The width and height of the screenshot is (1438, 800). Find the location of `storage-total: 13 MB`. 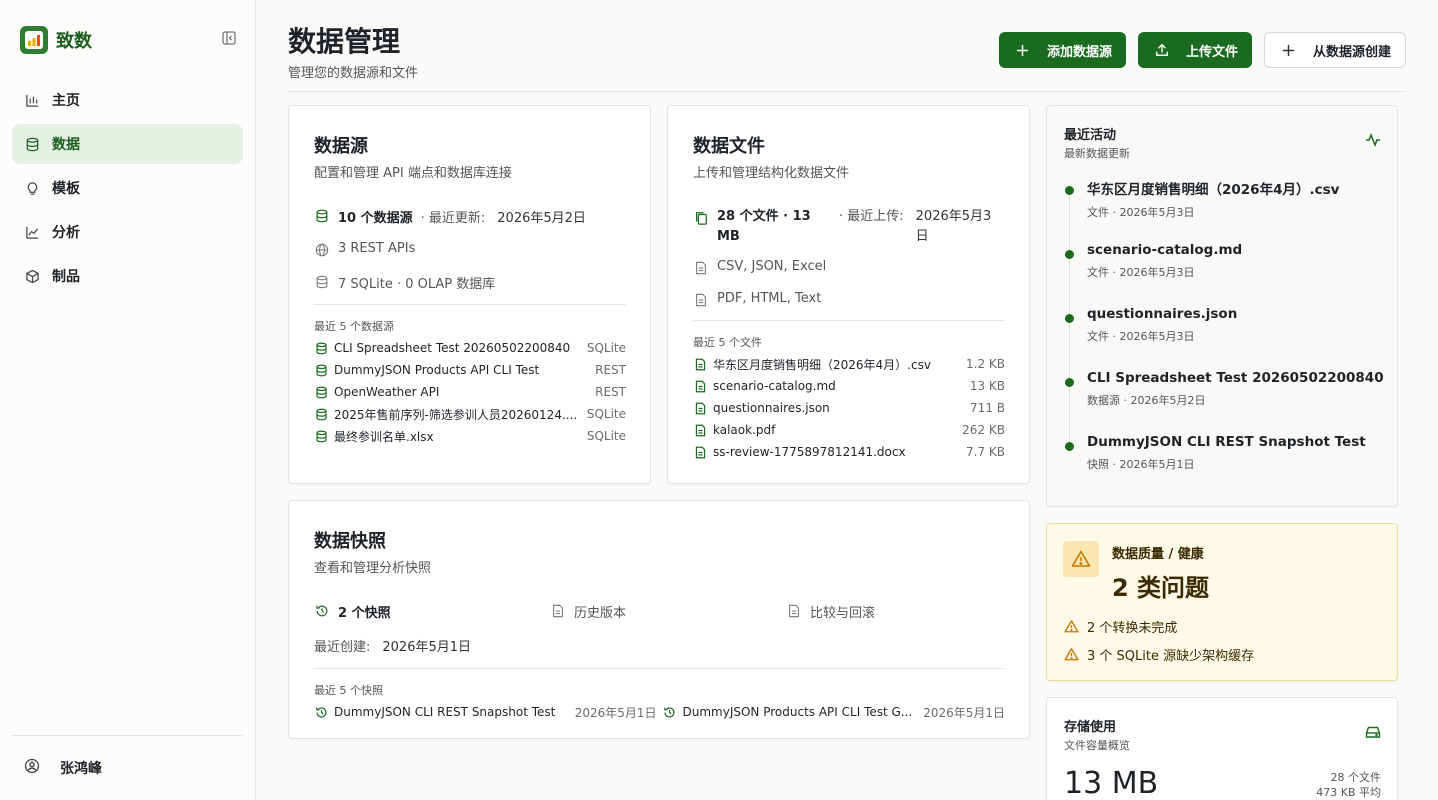

storage-total: 13 MB is located at coordinates (1111, 783).